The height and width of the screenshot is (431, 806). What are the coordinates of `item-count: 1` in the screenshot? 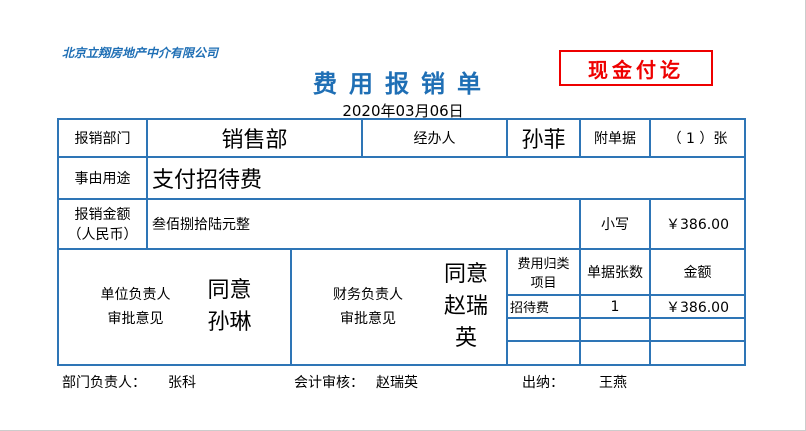 It's located at (615, 306).